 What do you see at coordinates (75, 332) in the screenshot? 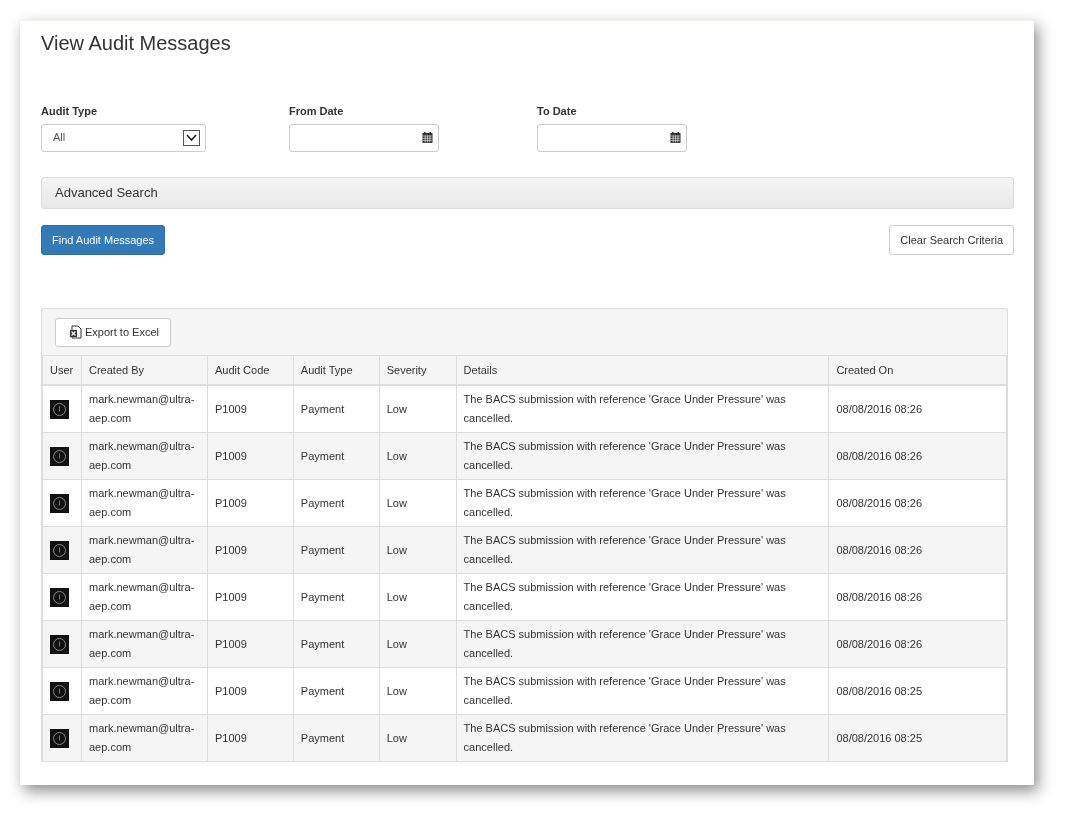
I see `excel-file-icon` at bounding box center [75, 332].